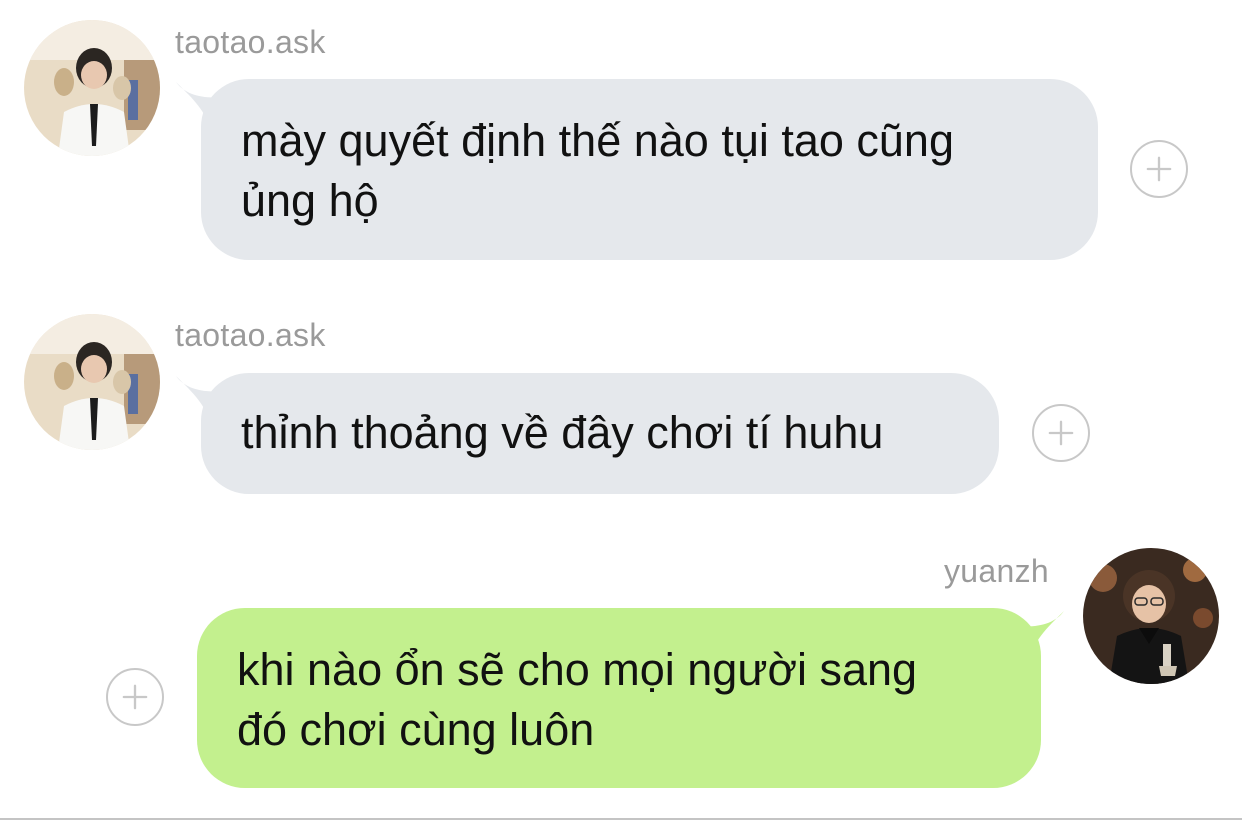 This screenshot has height=822, width=1242. Describe the element at coordinates (577, 669) in the screenshot. I see `message-text-line: khi nào ổn sẽ cho mọi người sang` at that location.